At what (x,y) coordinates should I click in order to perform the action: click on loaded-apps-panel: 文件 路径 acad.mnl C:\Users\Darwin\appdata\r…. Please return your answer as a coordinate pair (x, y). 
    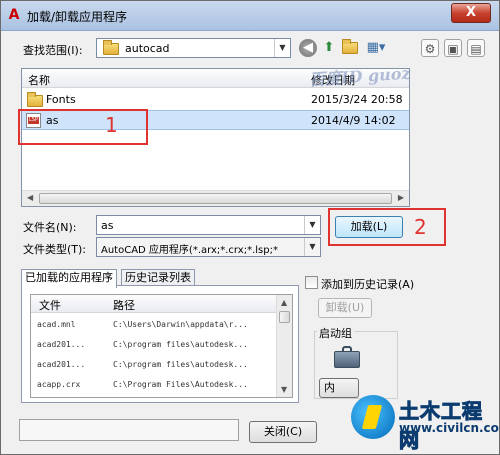
    Looking at the image, I should click on (160, 344).